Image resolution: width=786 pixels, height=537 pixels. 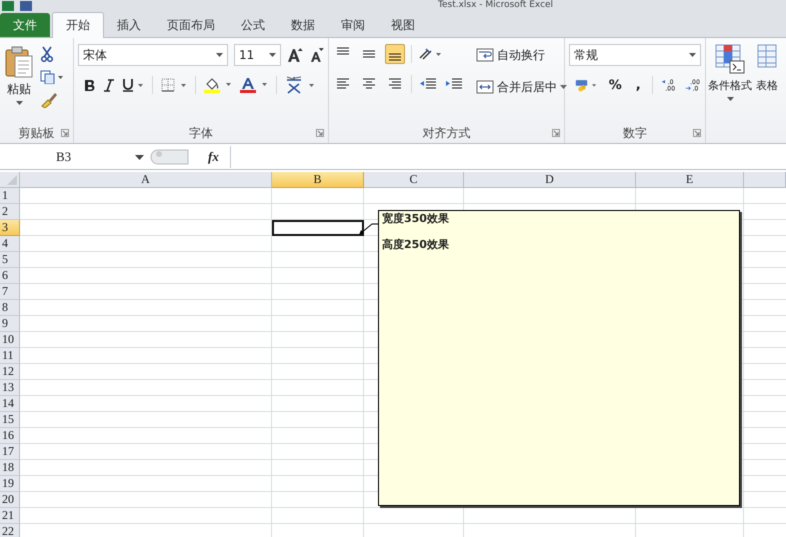 What do you see at coordinates (10, 260) in the screenshot?
I see `row-header: 5` at bounding box center [10, 260].